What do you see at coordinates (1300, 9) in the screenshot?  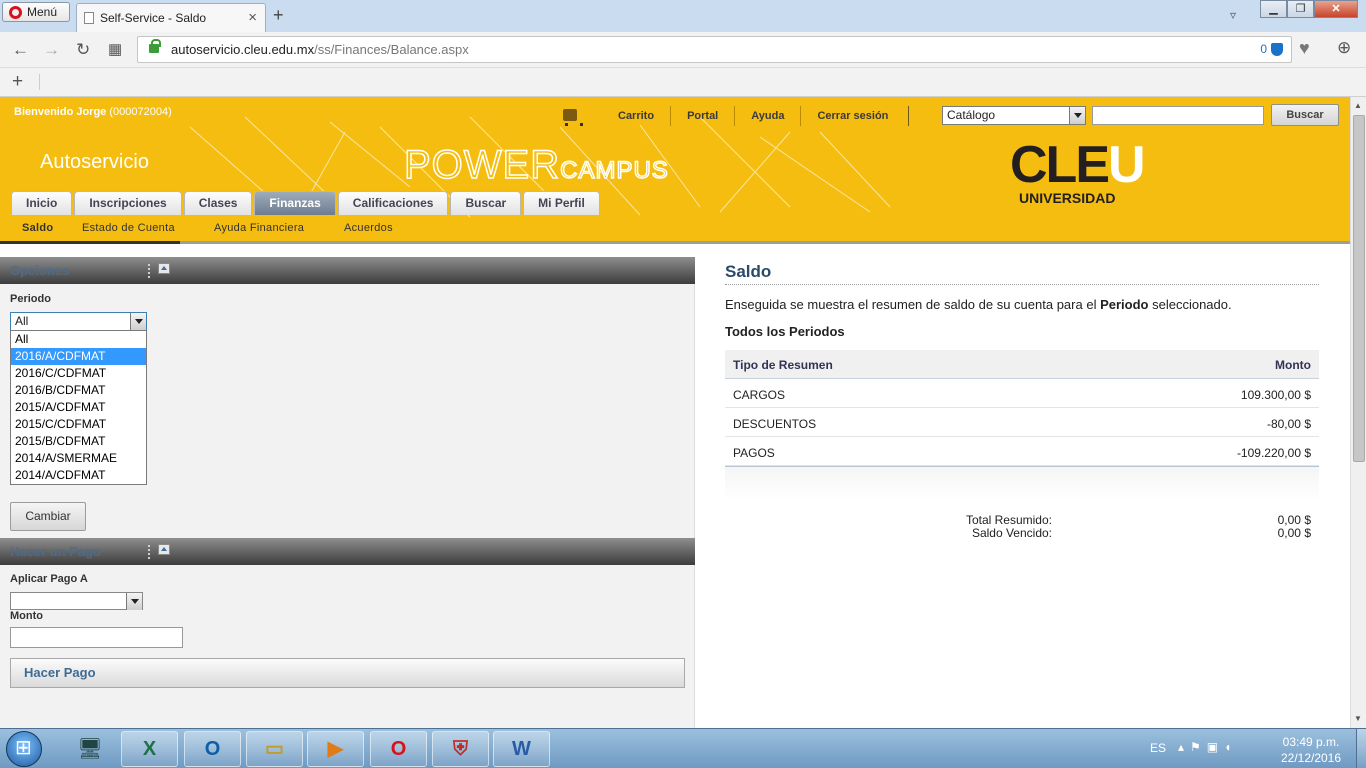 I see `maximize-button: ❐` at bounding box center [1300, 9].